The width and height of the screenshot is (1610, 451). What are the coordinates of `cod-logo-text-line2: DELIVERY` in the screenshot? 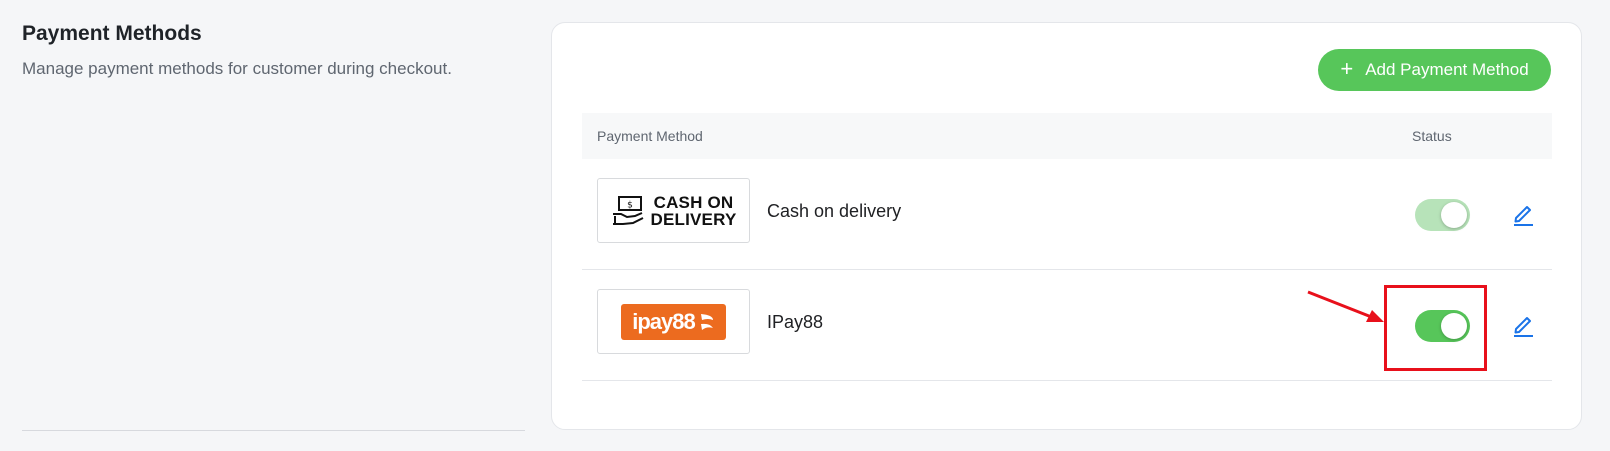 It's located at (693, 219).